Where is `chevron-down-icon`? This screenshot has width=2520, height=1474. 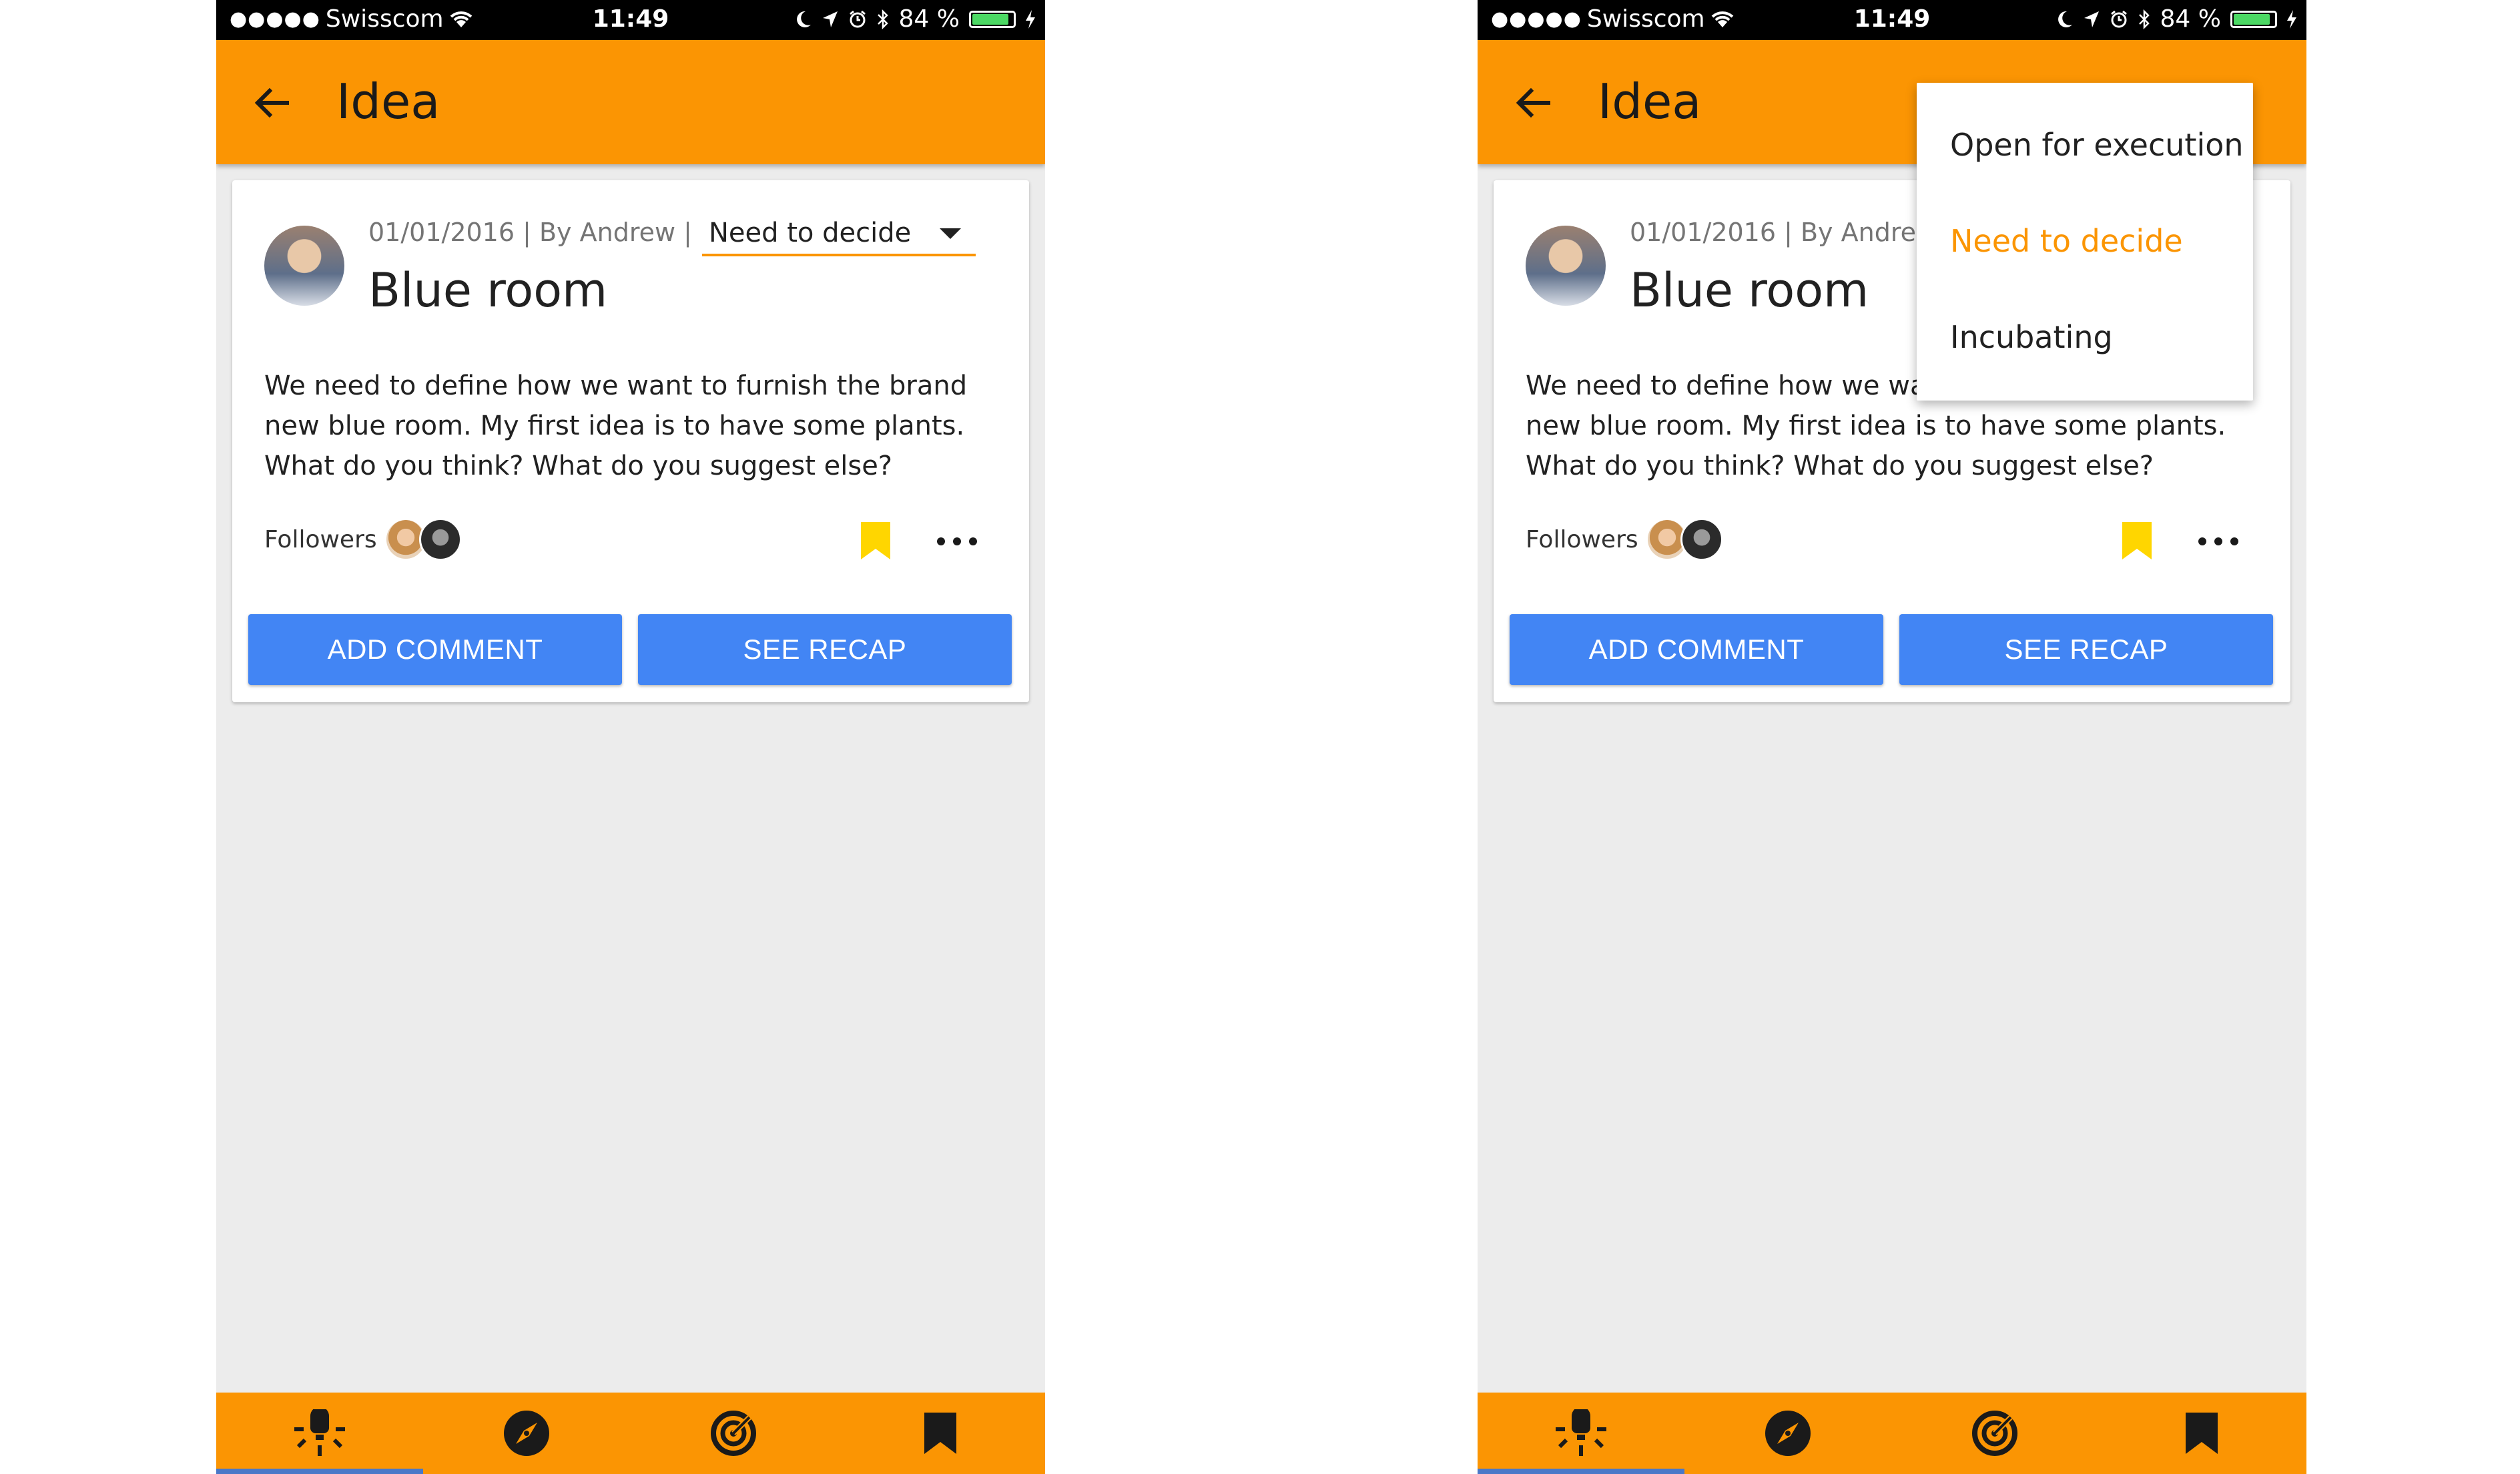
chevron-down-icon is located at coordinates (950, 234).